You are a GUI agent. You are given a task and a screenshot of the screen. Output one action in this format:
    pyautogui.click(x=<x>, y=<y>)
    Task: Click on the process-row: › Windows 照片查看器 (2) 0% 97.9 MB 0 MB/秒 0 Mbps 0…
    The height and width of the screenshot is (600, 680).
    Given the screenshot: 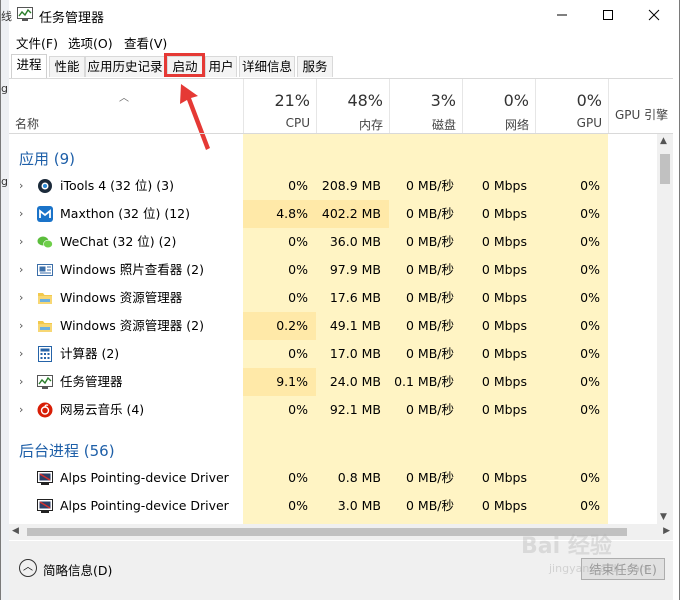 What is the action you would take?
    pyautogui.click(x=333, y=270)
    